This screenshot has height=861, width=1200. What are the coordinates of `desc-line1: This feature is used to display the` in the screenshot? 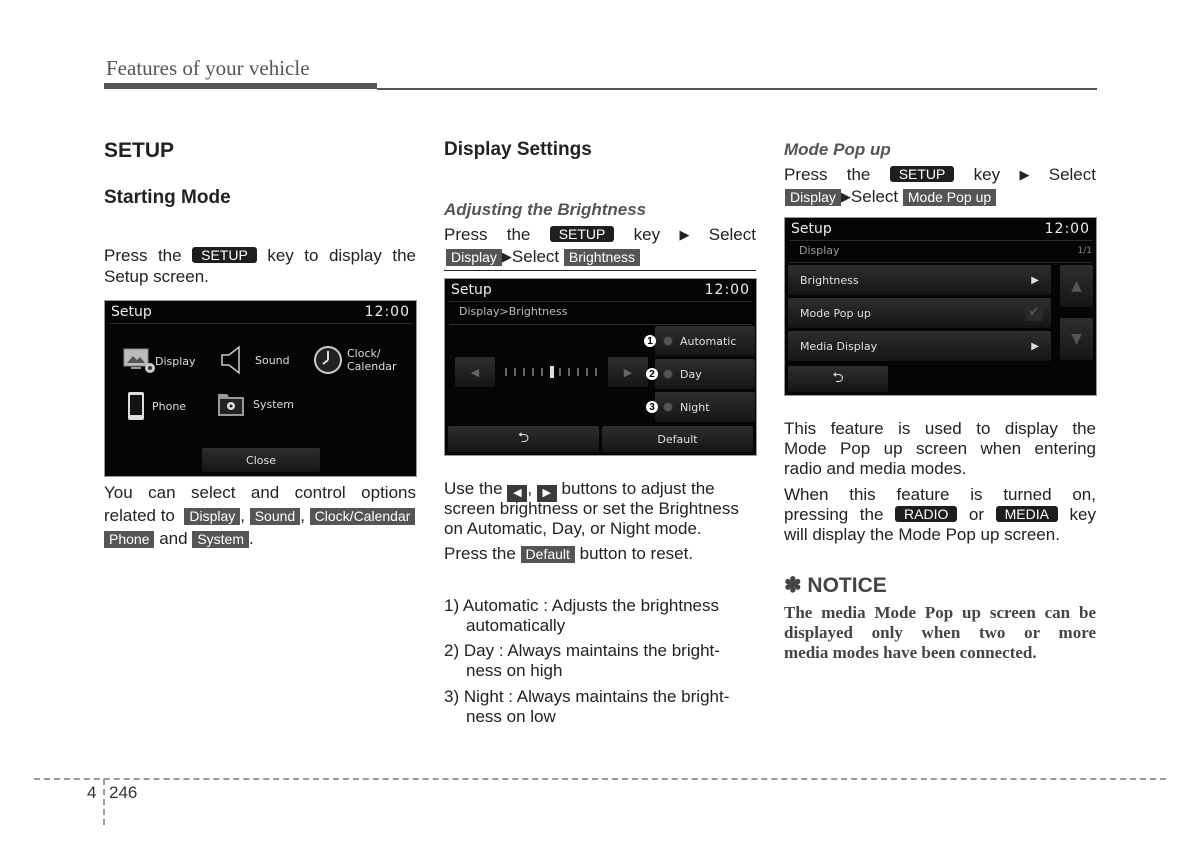 It's located at (940, 428).